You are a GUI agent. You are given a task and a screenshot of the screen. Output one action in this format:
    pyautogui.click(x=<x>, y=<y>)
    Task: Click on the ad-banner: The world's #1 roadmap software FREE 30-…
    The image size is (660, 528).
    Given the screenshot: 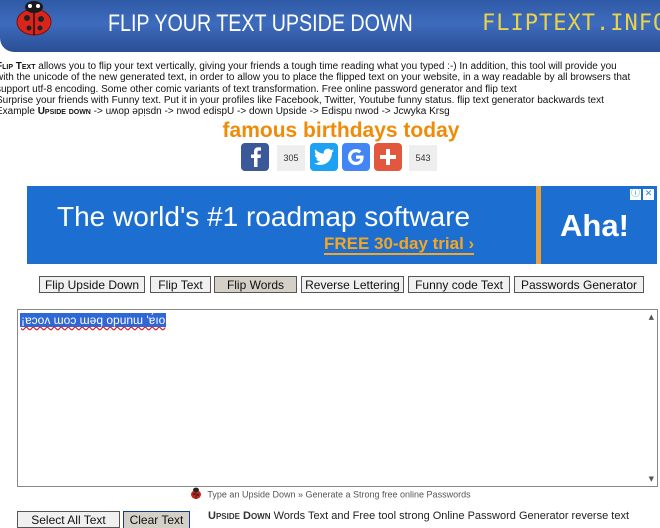 What is the action you would take?
    pyautogui.click(x=342, y=225)
    